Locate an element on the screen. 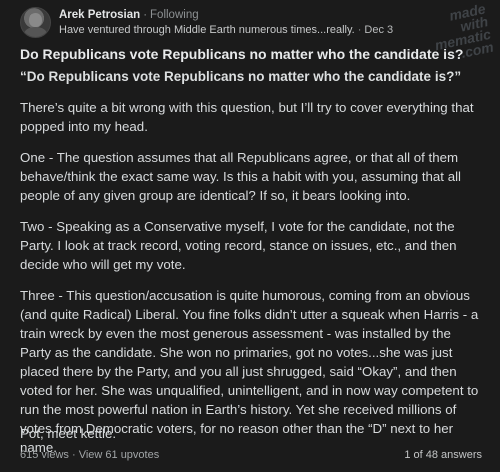 The width and height of the screenshot is (500, 472). answer-paragraph: Pot, meet kettle. is located at coordinates (68, 433).